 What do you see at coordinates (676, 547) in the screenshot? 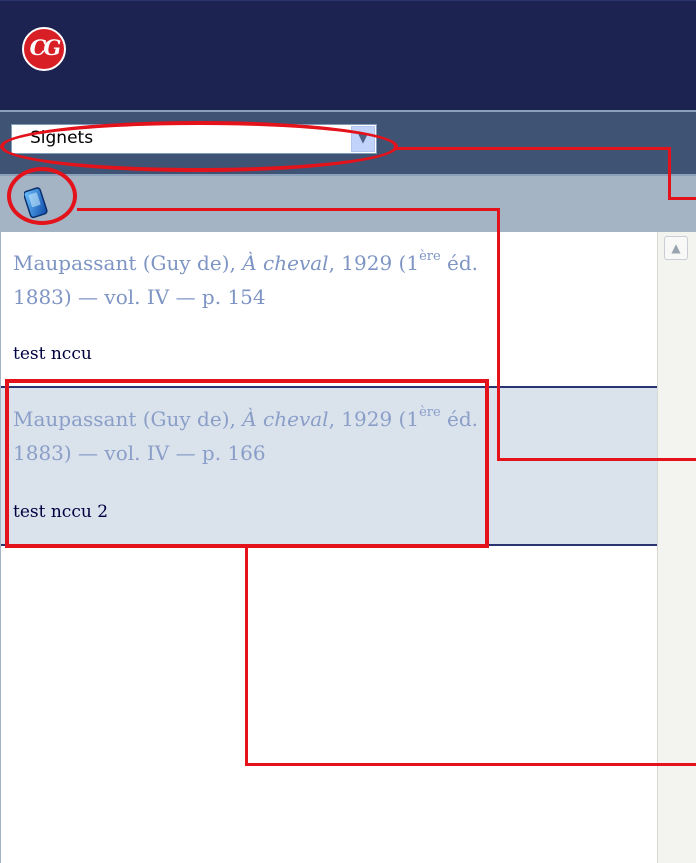
I see `vertical-scrollbar: ▲` at bounding box center [676, 547].